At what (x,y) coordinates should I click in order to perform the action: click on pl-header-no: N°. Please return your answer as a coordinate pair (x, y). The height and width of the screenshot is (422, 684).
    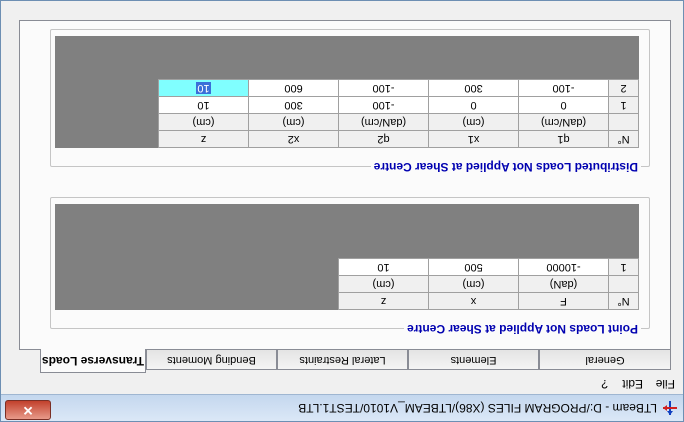
    Looking at the image, I should click on (623, 301).